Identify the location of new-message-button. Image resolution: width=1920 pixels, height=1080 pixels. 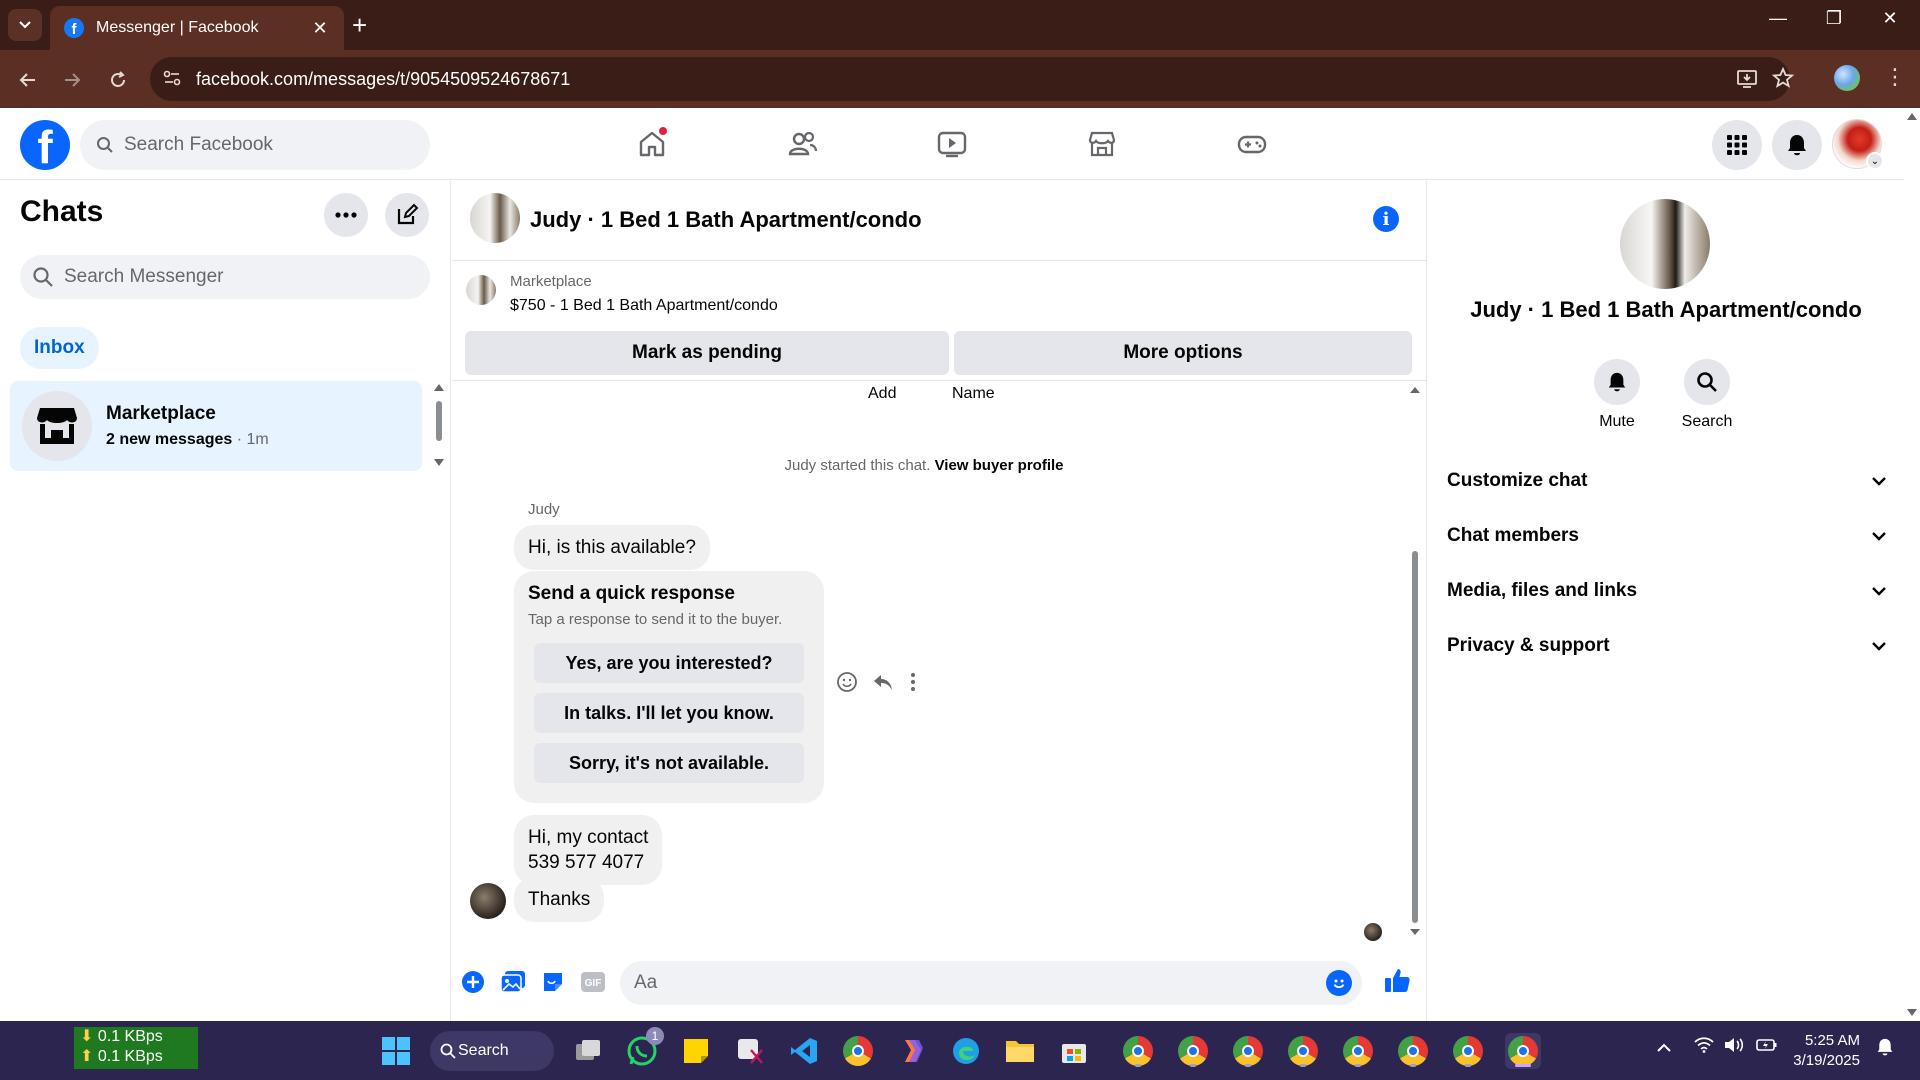
(407, 215).